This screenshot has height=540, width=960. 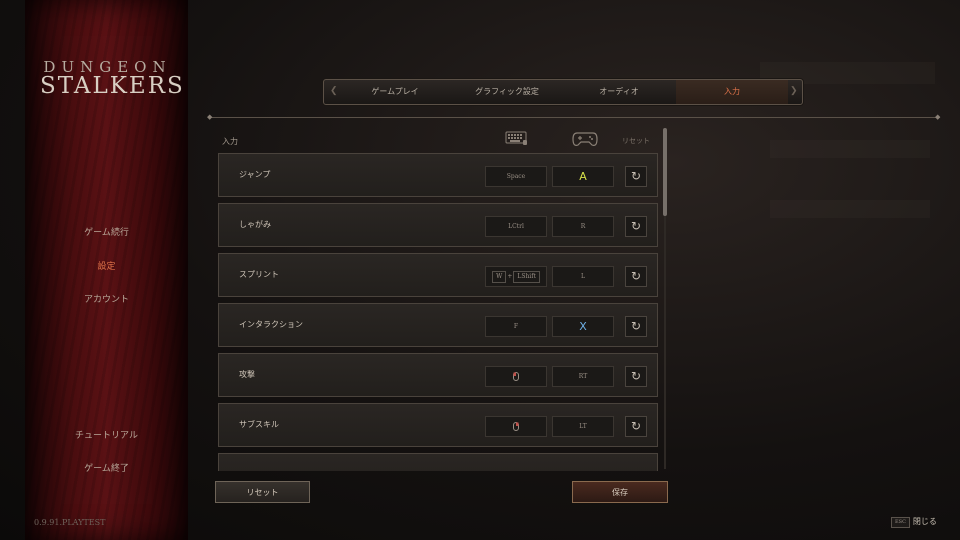 What do you see at coordinates (619, 92) in the screenshot?
I see `tab-audio: オーディオ` at bounding box center [619, 92].